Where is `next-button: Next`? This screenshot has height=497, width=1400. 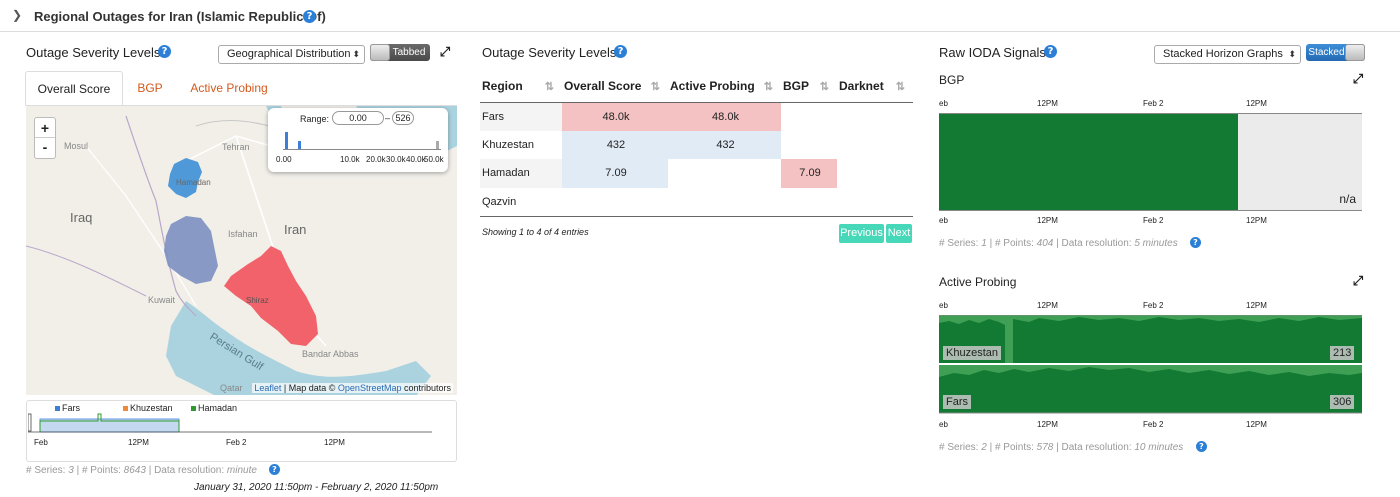
next-button: Next is located at coordinates (899, 233).